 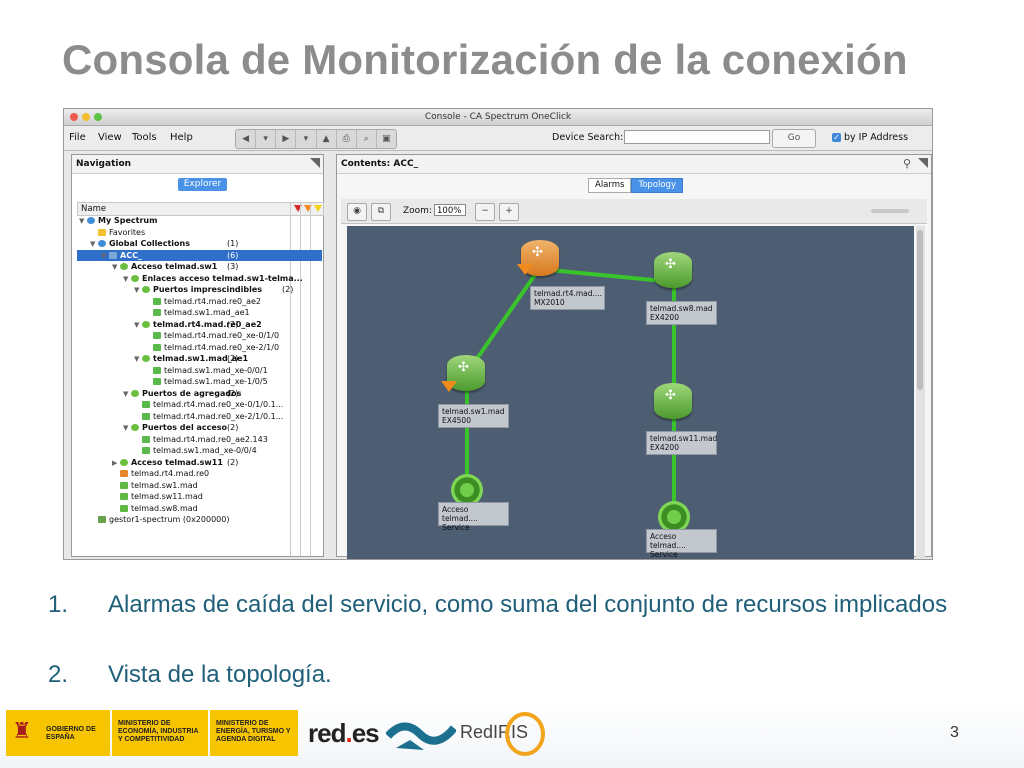 What do you see at coordinates (357, 212) in the screenshot?
I see `locate-icon: ◉` at bounding box center [357, 212].